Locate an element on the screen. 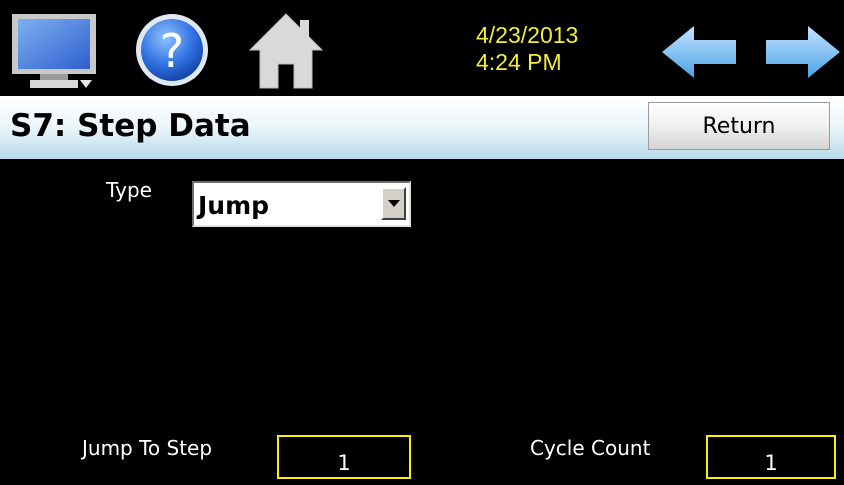 This screenshot has height=485, width=844. date-text: 4/23/2013 is located at coordinates (527, 35).